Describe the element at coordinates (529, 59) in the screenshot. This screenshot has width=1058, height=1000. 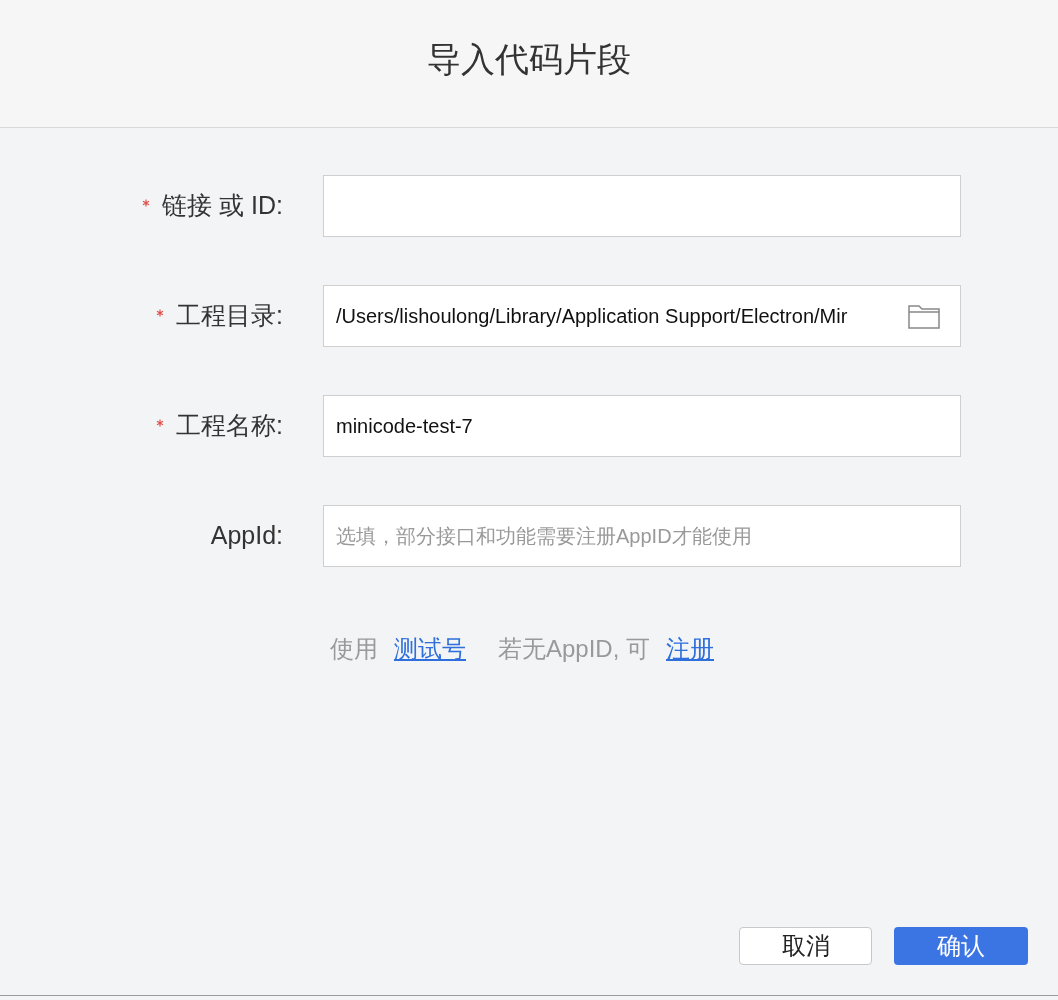
I see `dialog-title: 导入代码片段` at that location.